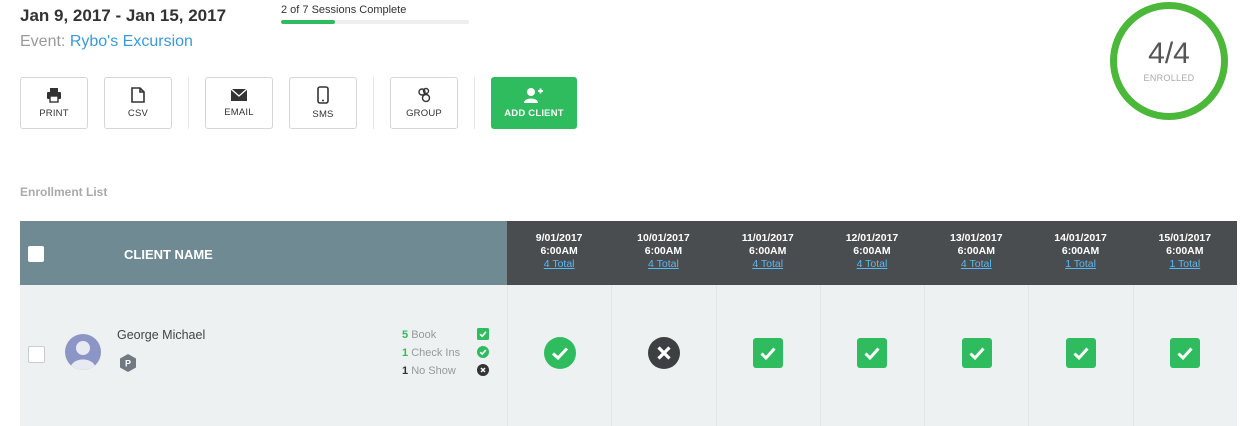 This screenshot has width=1249, height=426. What do you see at coordinates (1169, 53) in the screenshot?
I see `enrollment-count: 4/4` at bounding box center [1169, 53].